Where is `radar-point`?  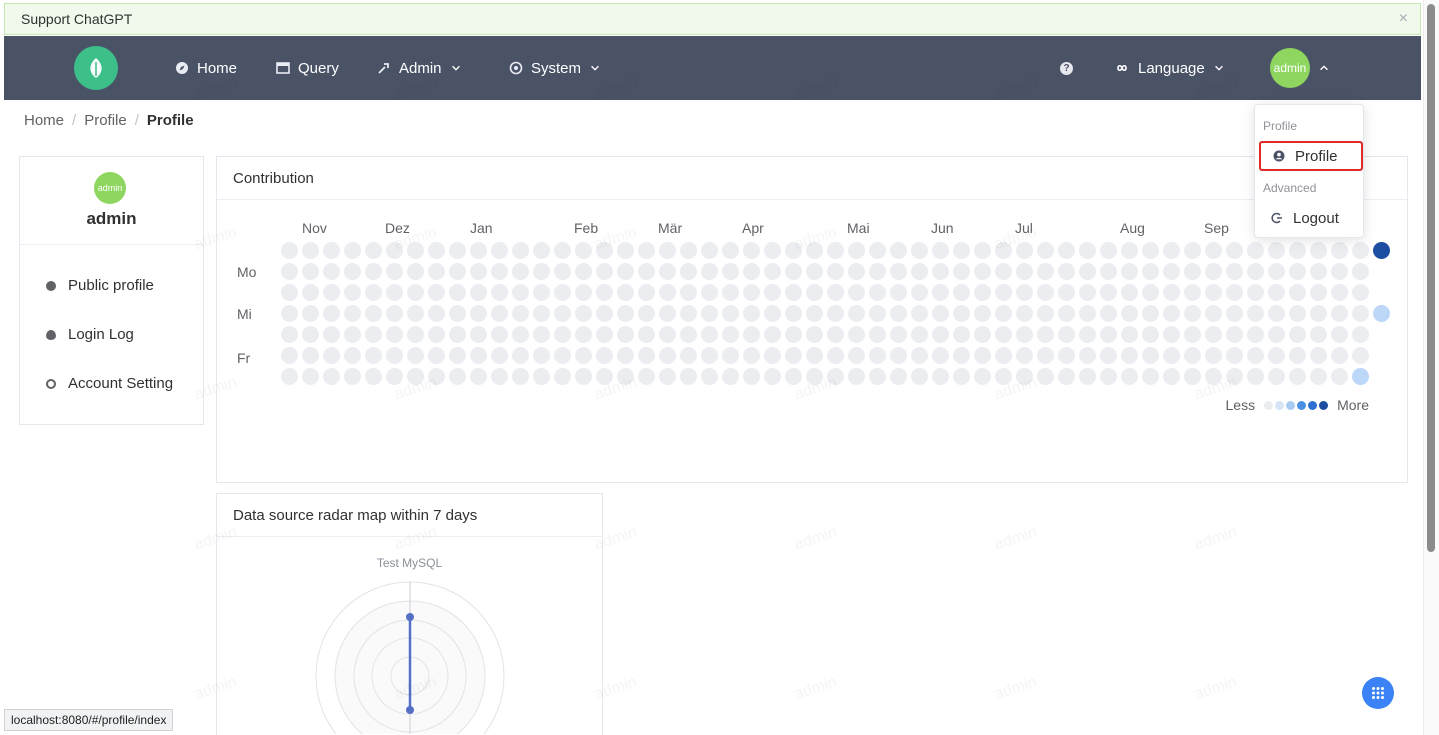
radar-point is located at coordinates (410, 617).